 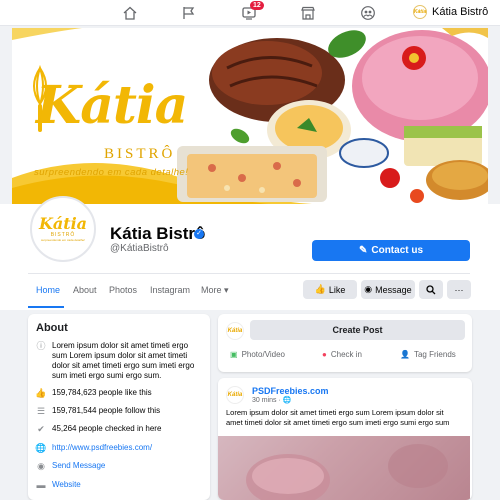 I want to click on post-image, so click(x=344, y=468).